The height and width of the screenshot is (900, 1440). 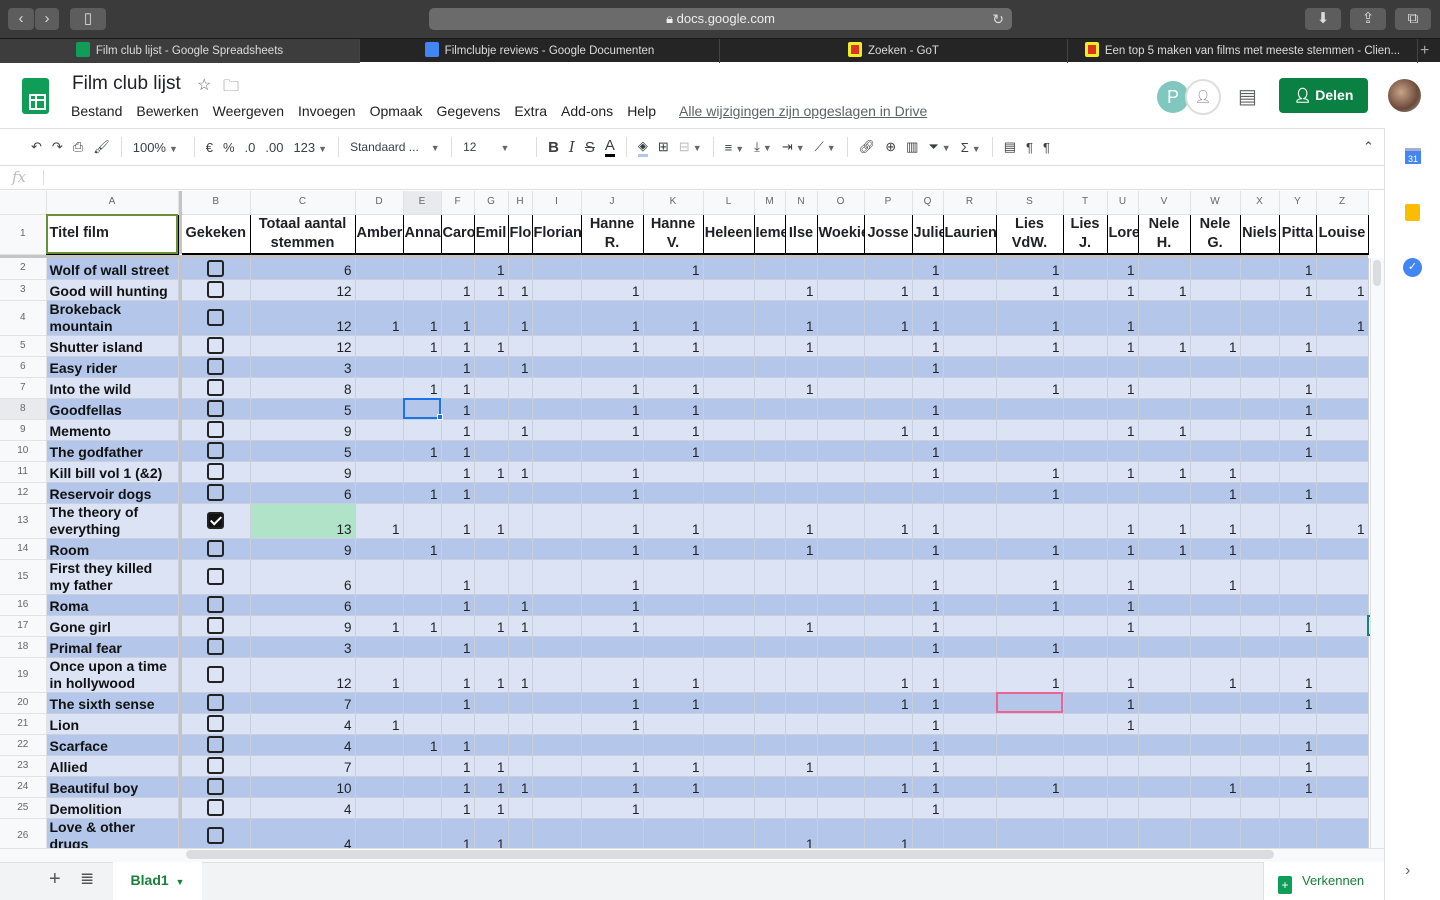 I want to click on column-header-z: Z, so click(x=1342, y=203).